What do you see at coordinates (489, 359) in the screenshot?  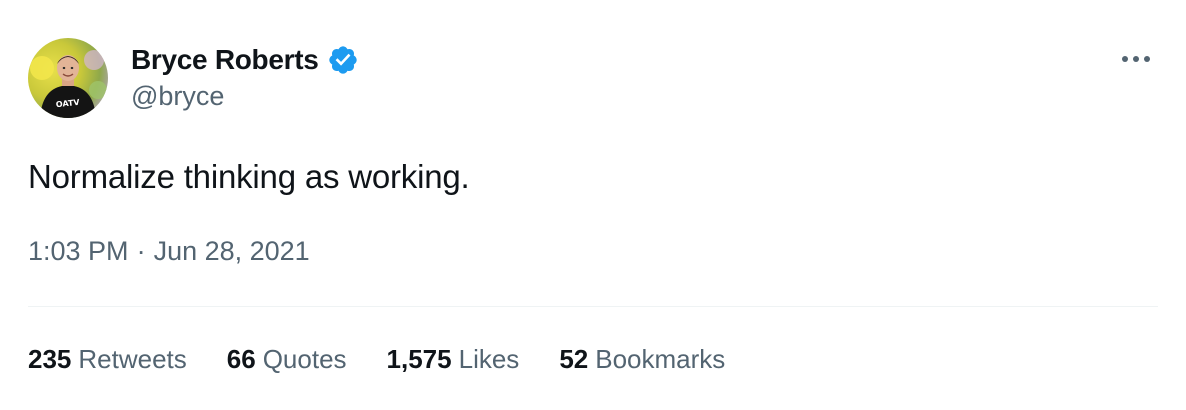 I see `stat-label: Likes` at bounding box center [489, 359].